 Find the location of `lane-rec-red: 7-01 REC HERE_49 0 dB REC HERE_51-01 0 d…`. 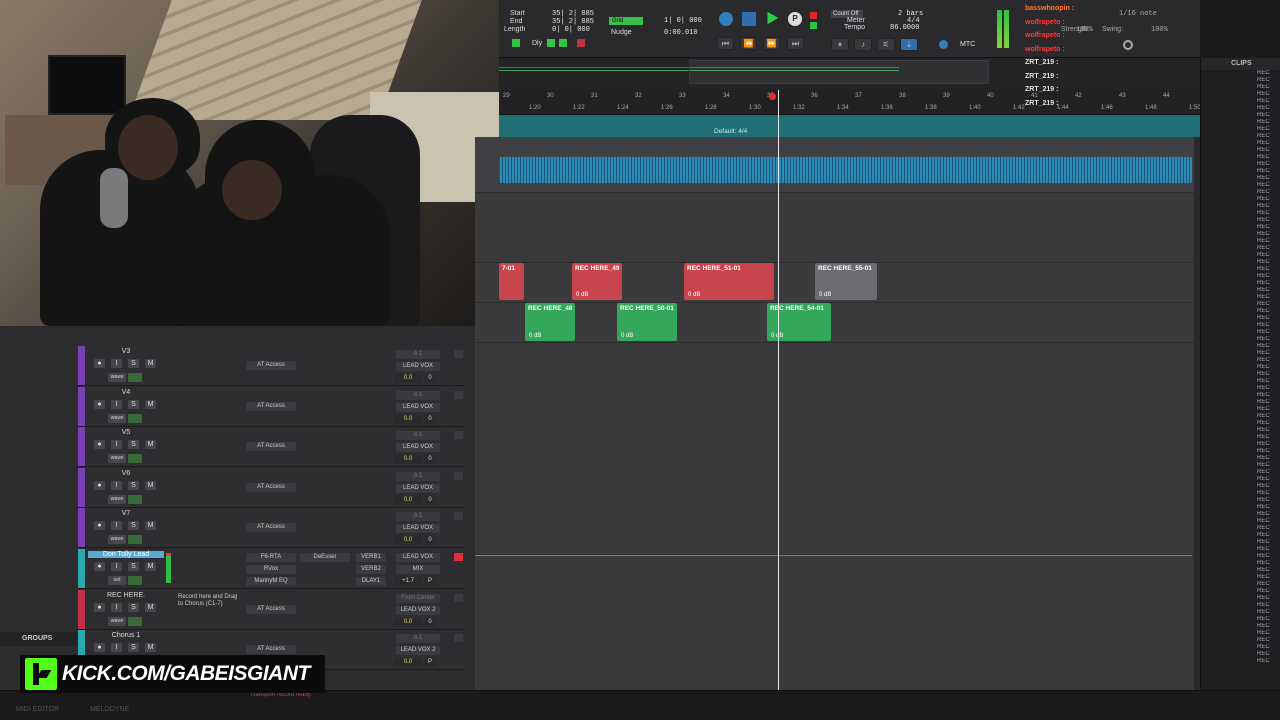

lane-rec-red: 7-01 REC HERE_49 0 dB REC HERE_51-01 0 d… is located at coordinates (837, 283).